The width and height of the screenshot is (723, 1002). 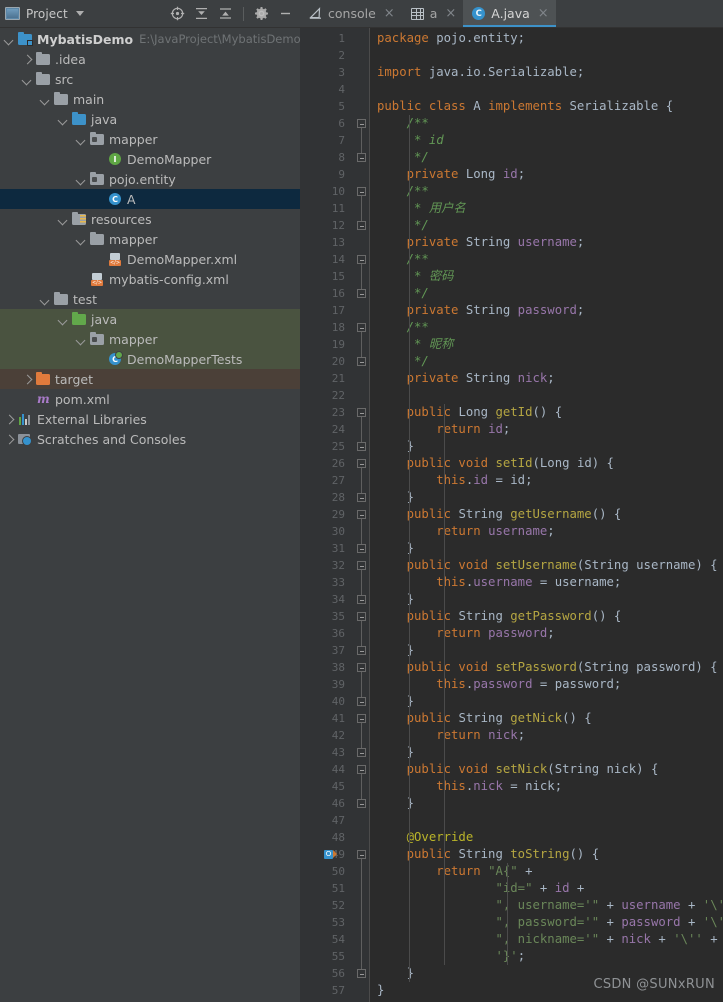 I want to click on editor-tab-a: a ×, so click(x=433, y=13).